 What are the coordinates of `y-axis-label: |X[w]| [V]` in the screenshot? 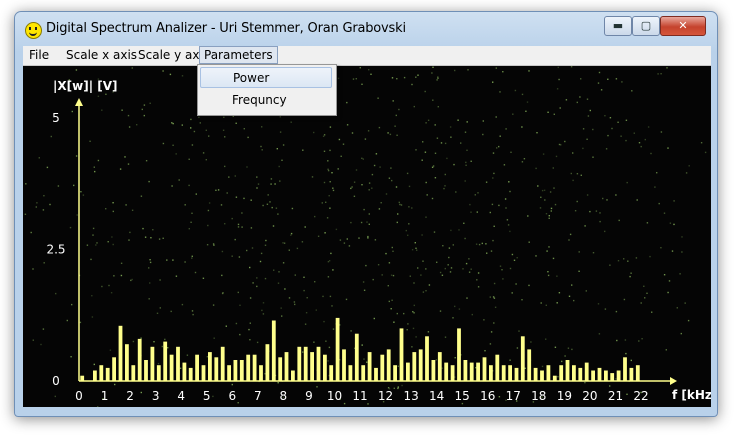 It's located at (85, 86).